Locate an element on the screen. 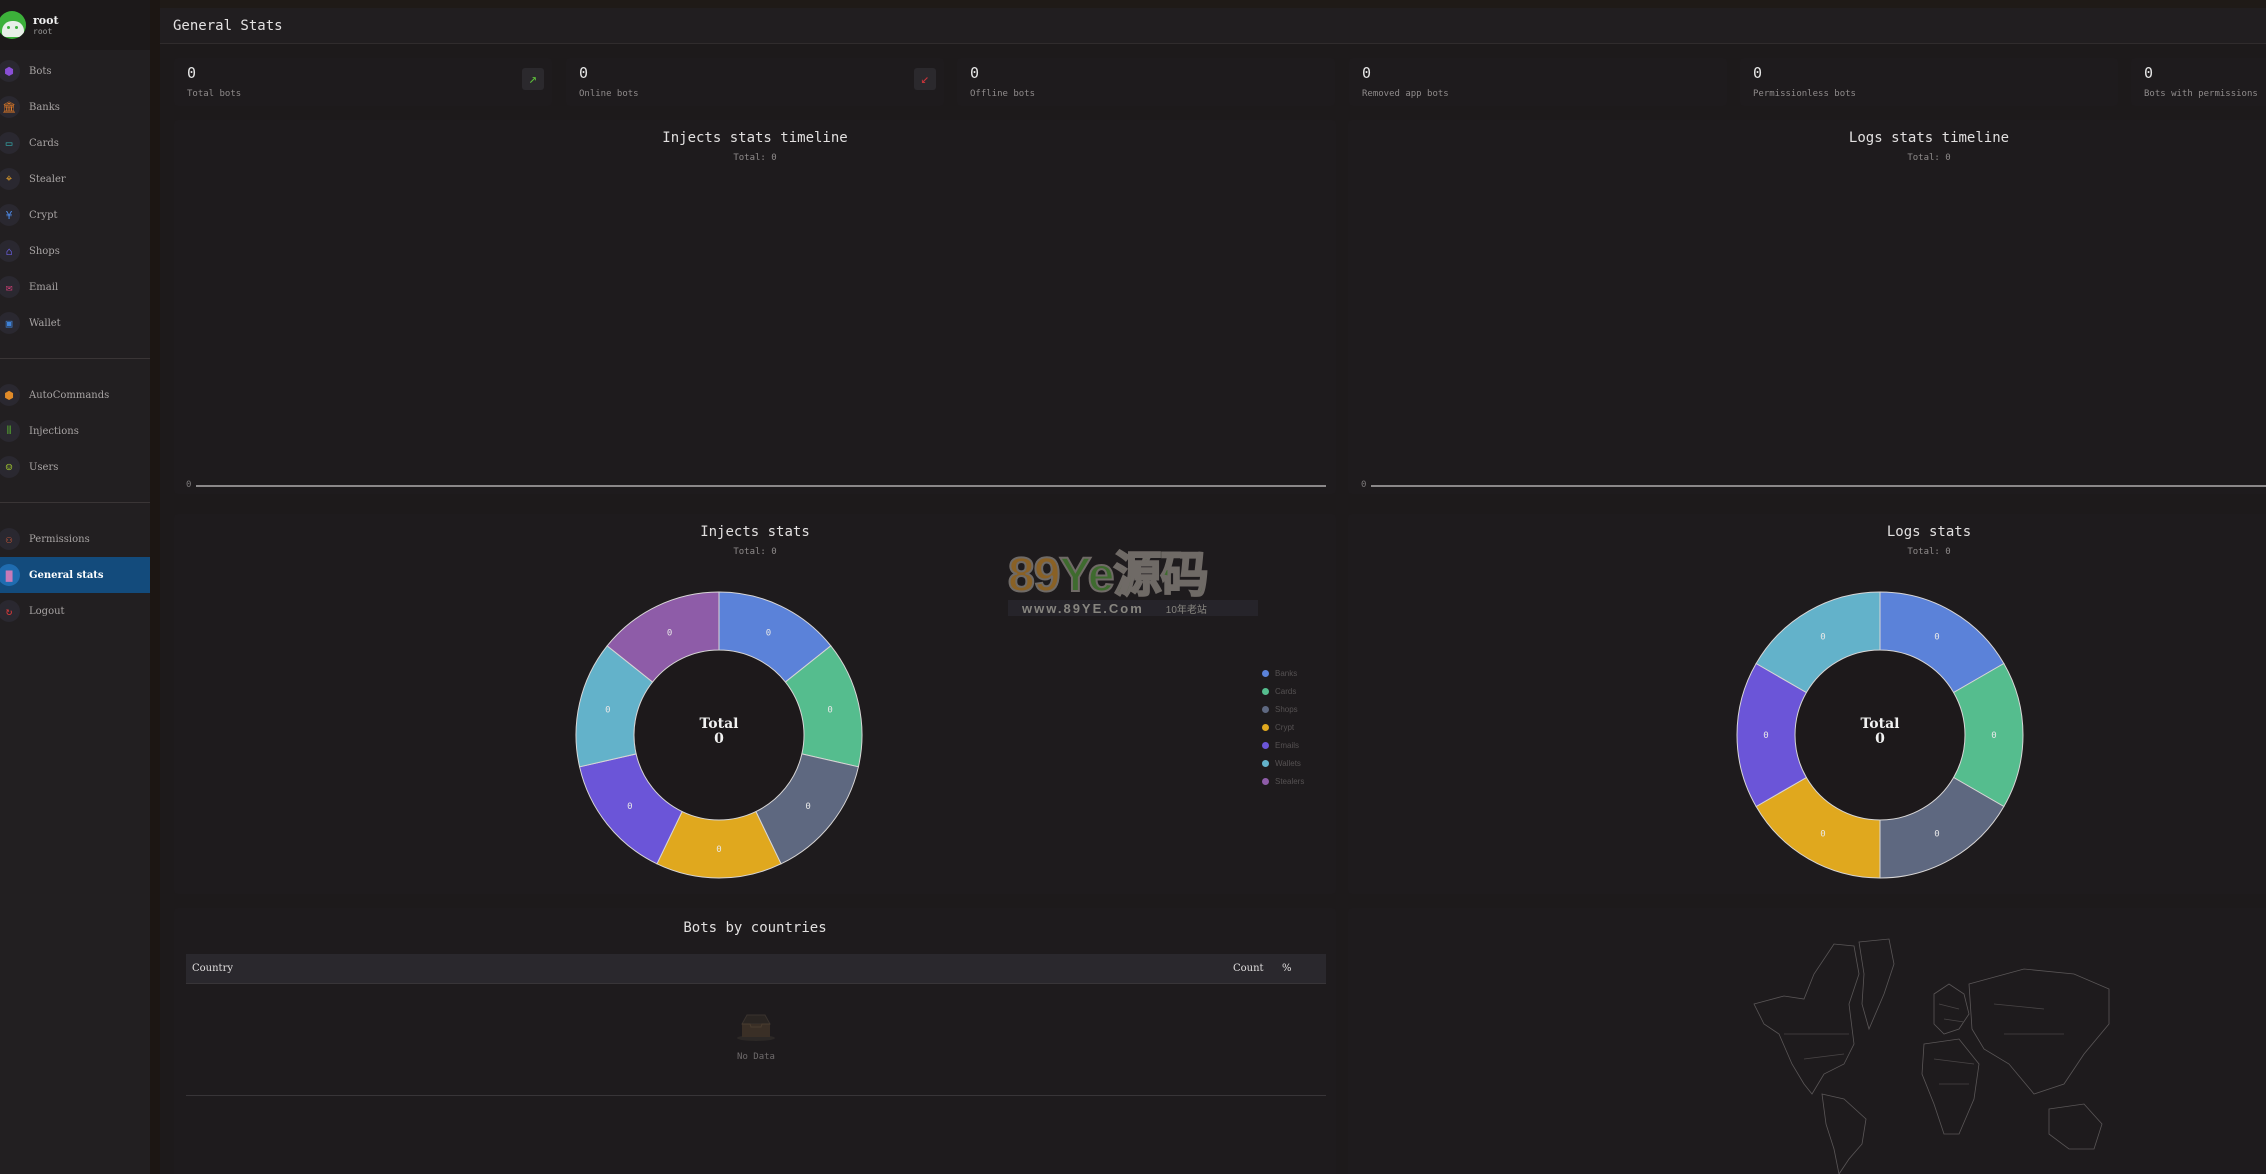  sidebar-item-label: Bots is located at coordinates (40, 71).